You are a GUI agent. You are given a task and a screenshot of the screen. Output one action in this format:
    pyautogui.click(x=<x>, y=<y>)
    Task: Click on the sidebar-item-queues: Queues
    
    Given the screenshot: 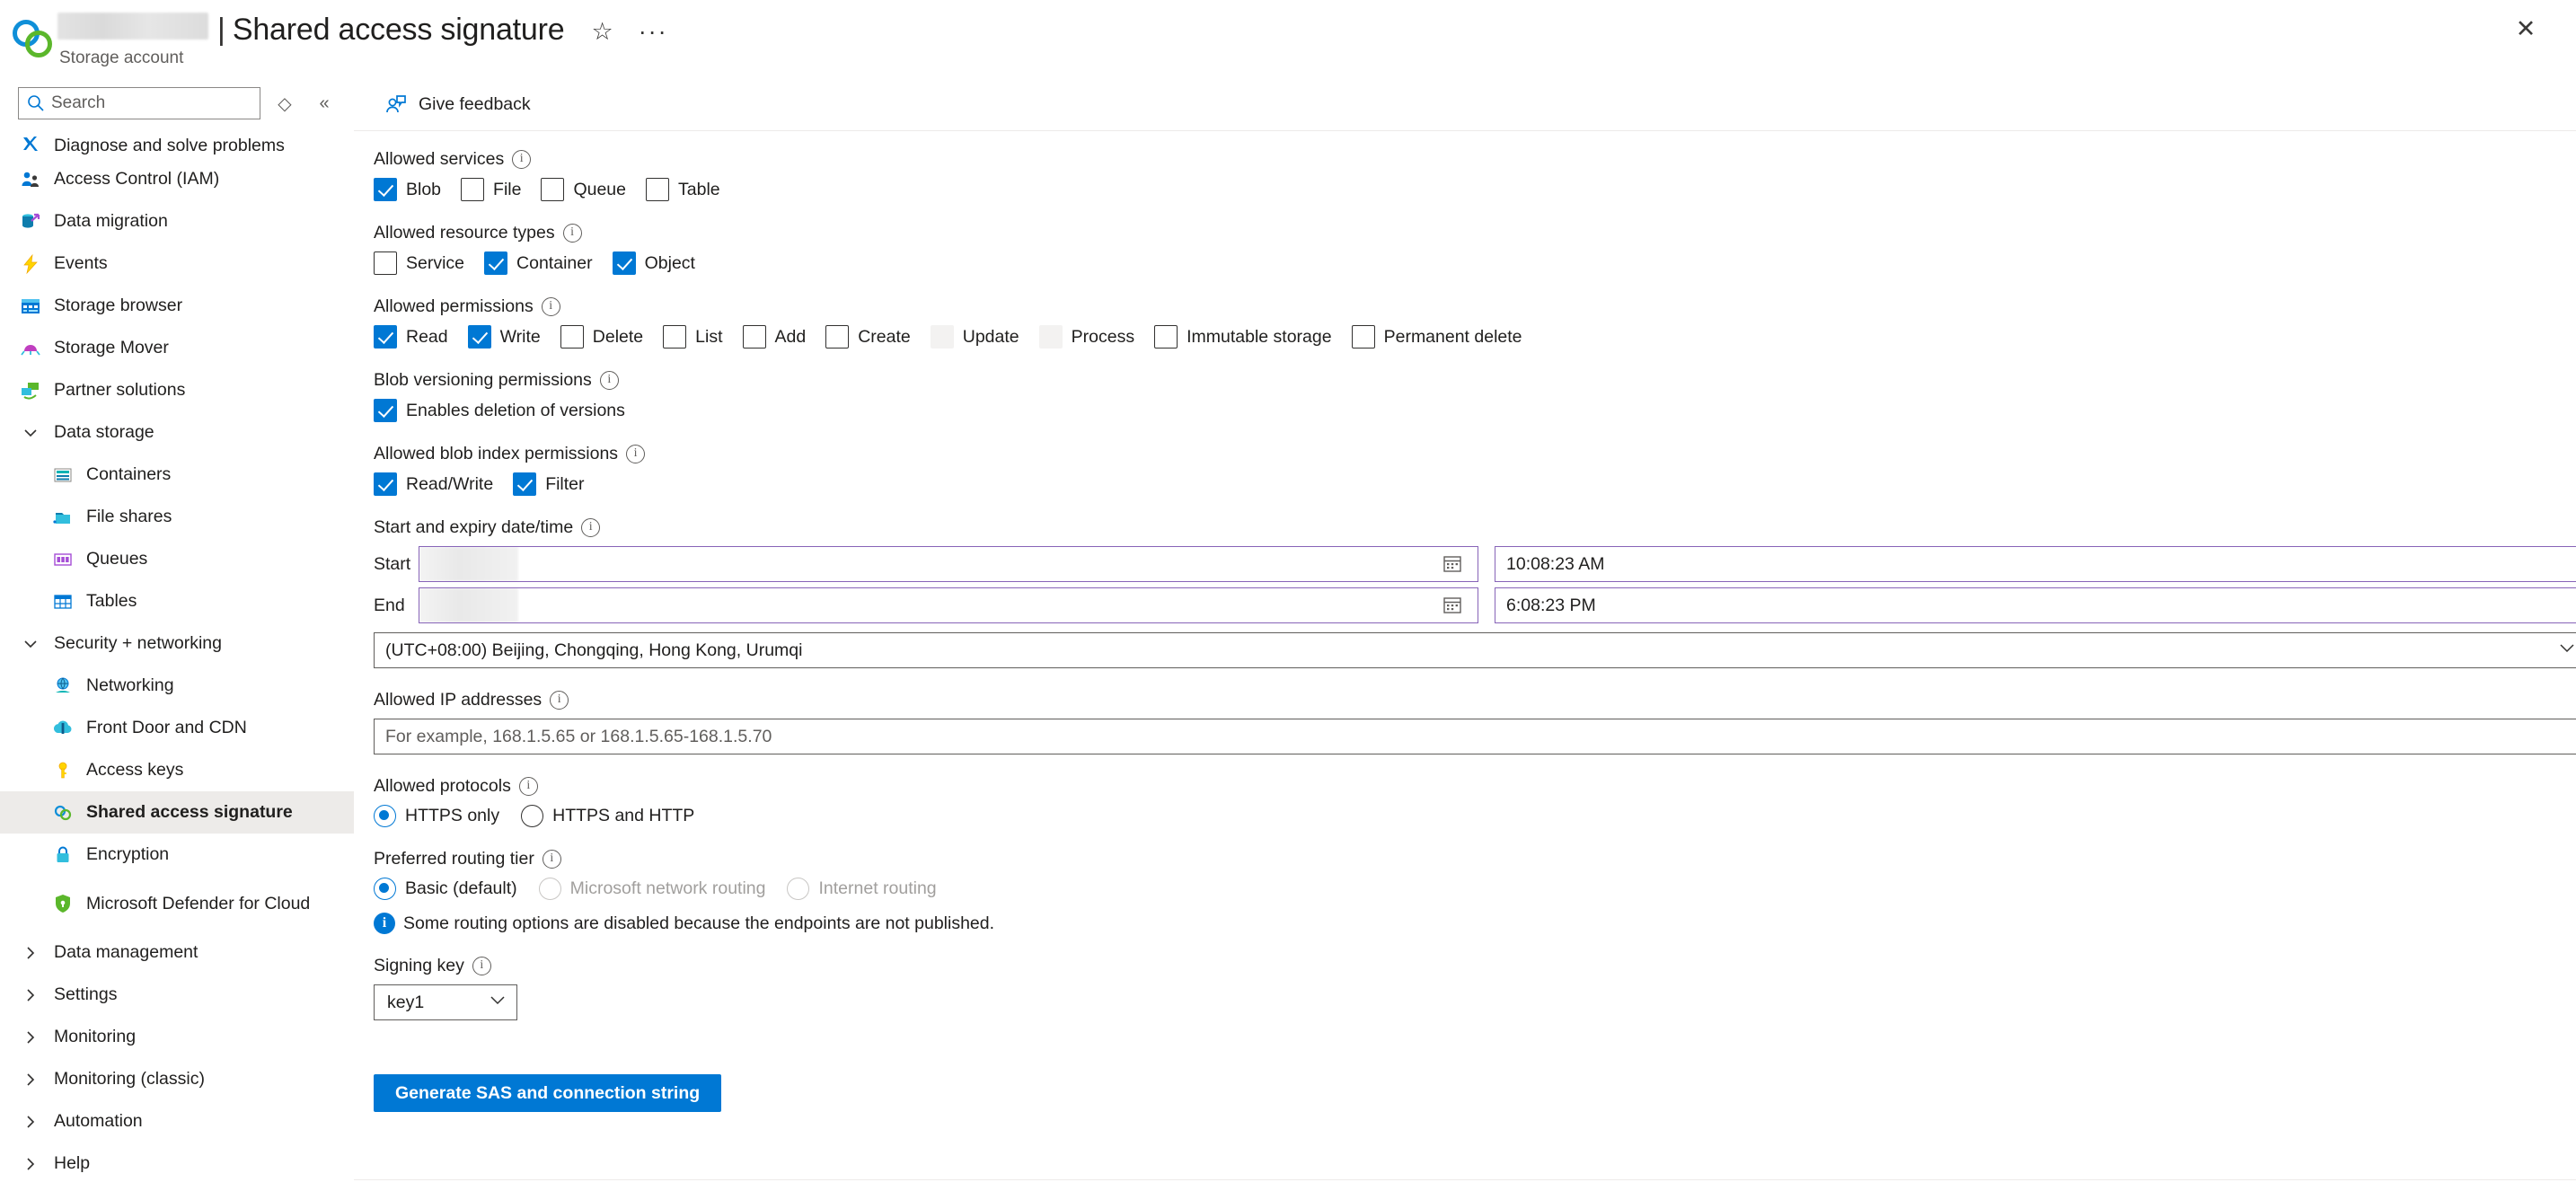 What is the action you would take?
    pyautogui.click(x=177, y=559)
    